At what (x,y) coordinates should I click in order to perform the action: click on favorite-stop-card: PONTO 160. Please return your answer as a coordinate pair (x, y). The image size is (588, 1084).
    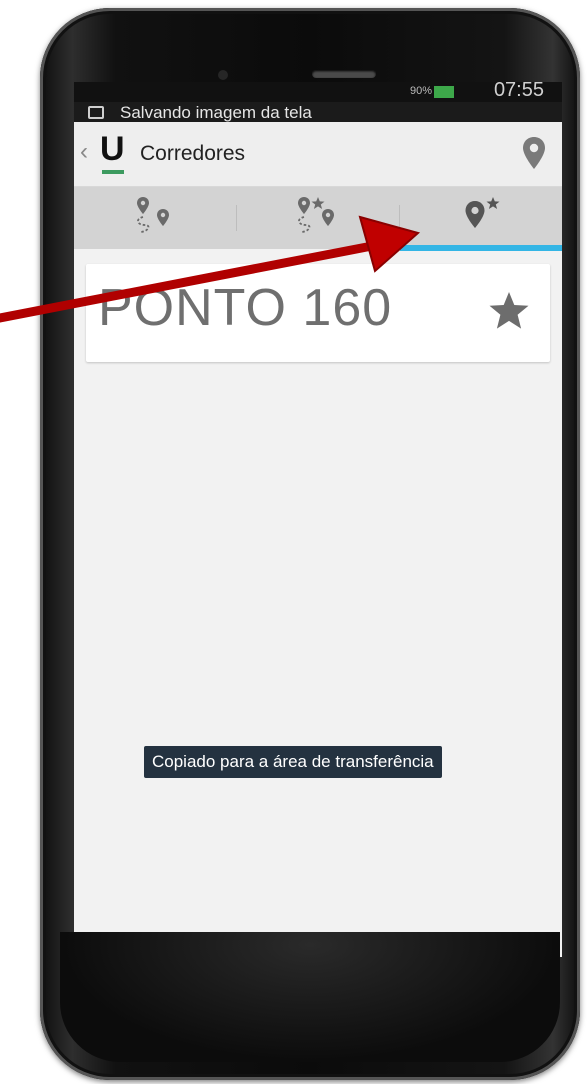
    Looking at the image, I should click on (318, 313).